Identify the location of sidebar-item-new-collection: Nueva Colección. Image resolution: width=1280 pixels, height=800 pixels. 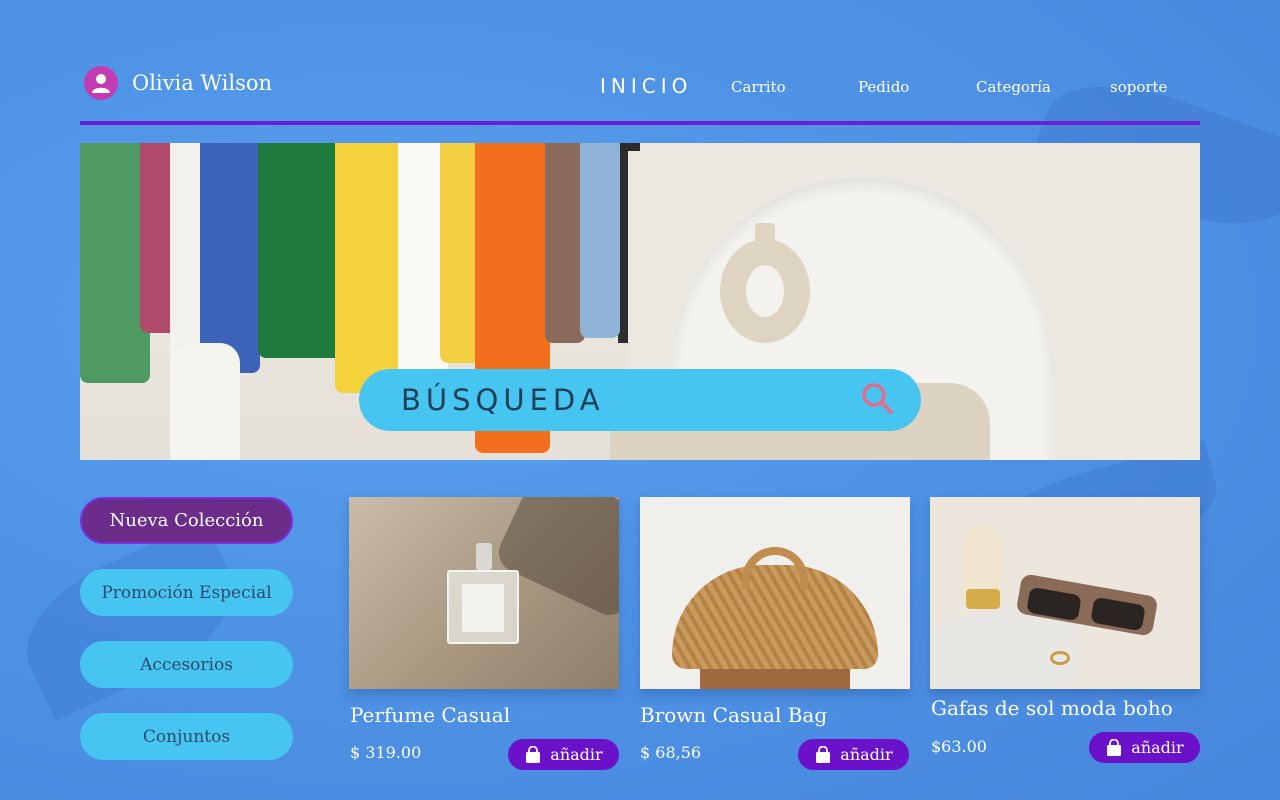
(186, 520).